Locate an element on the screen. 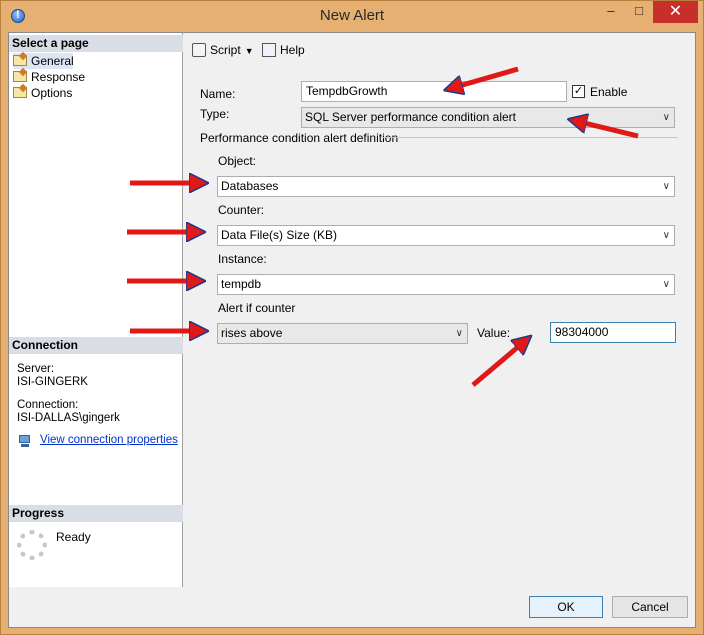 This screenshot has height=635, width=704. page-item-general: General is located at coordinates (43, 61).